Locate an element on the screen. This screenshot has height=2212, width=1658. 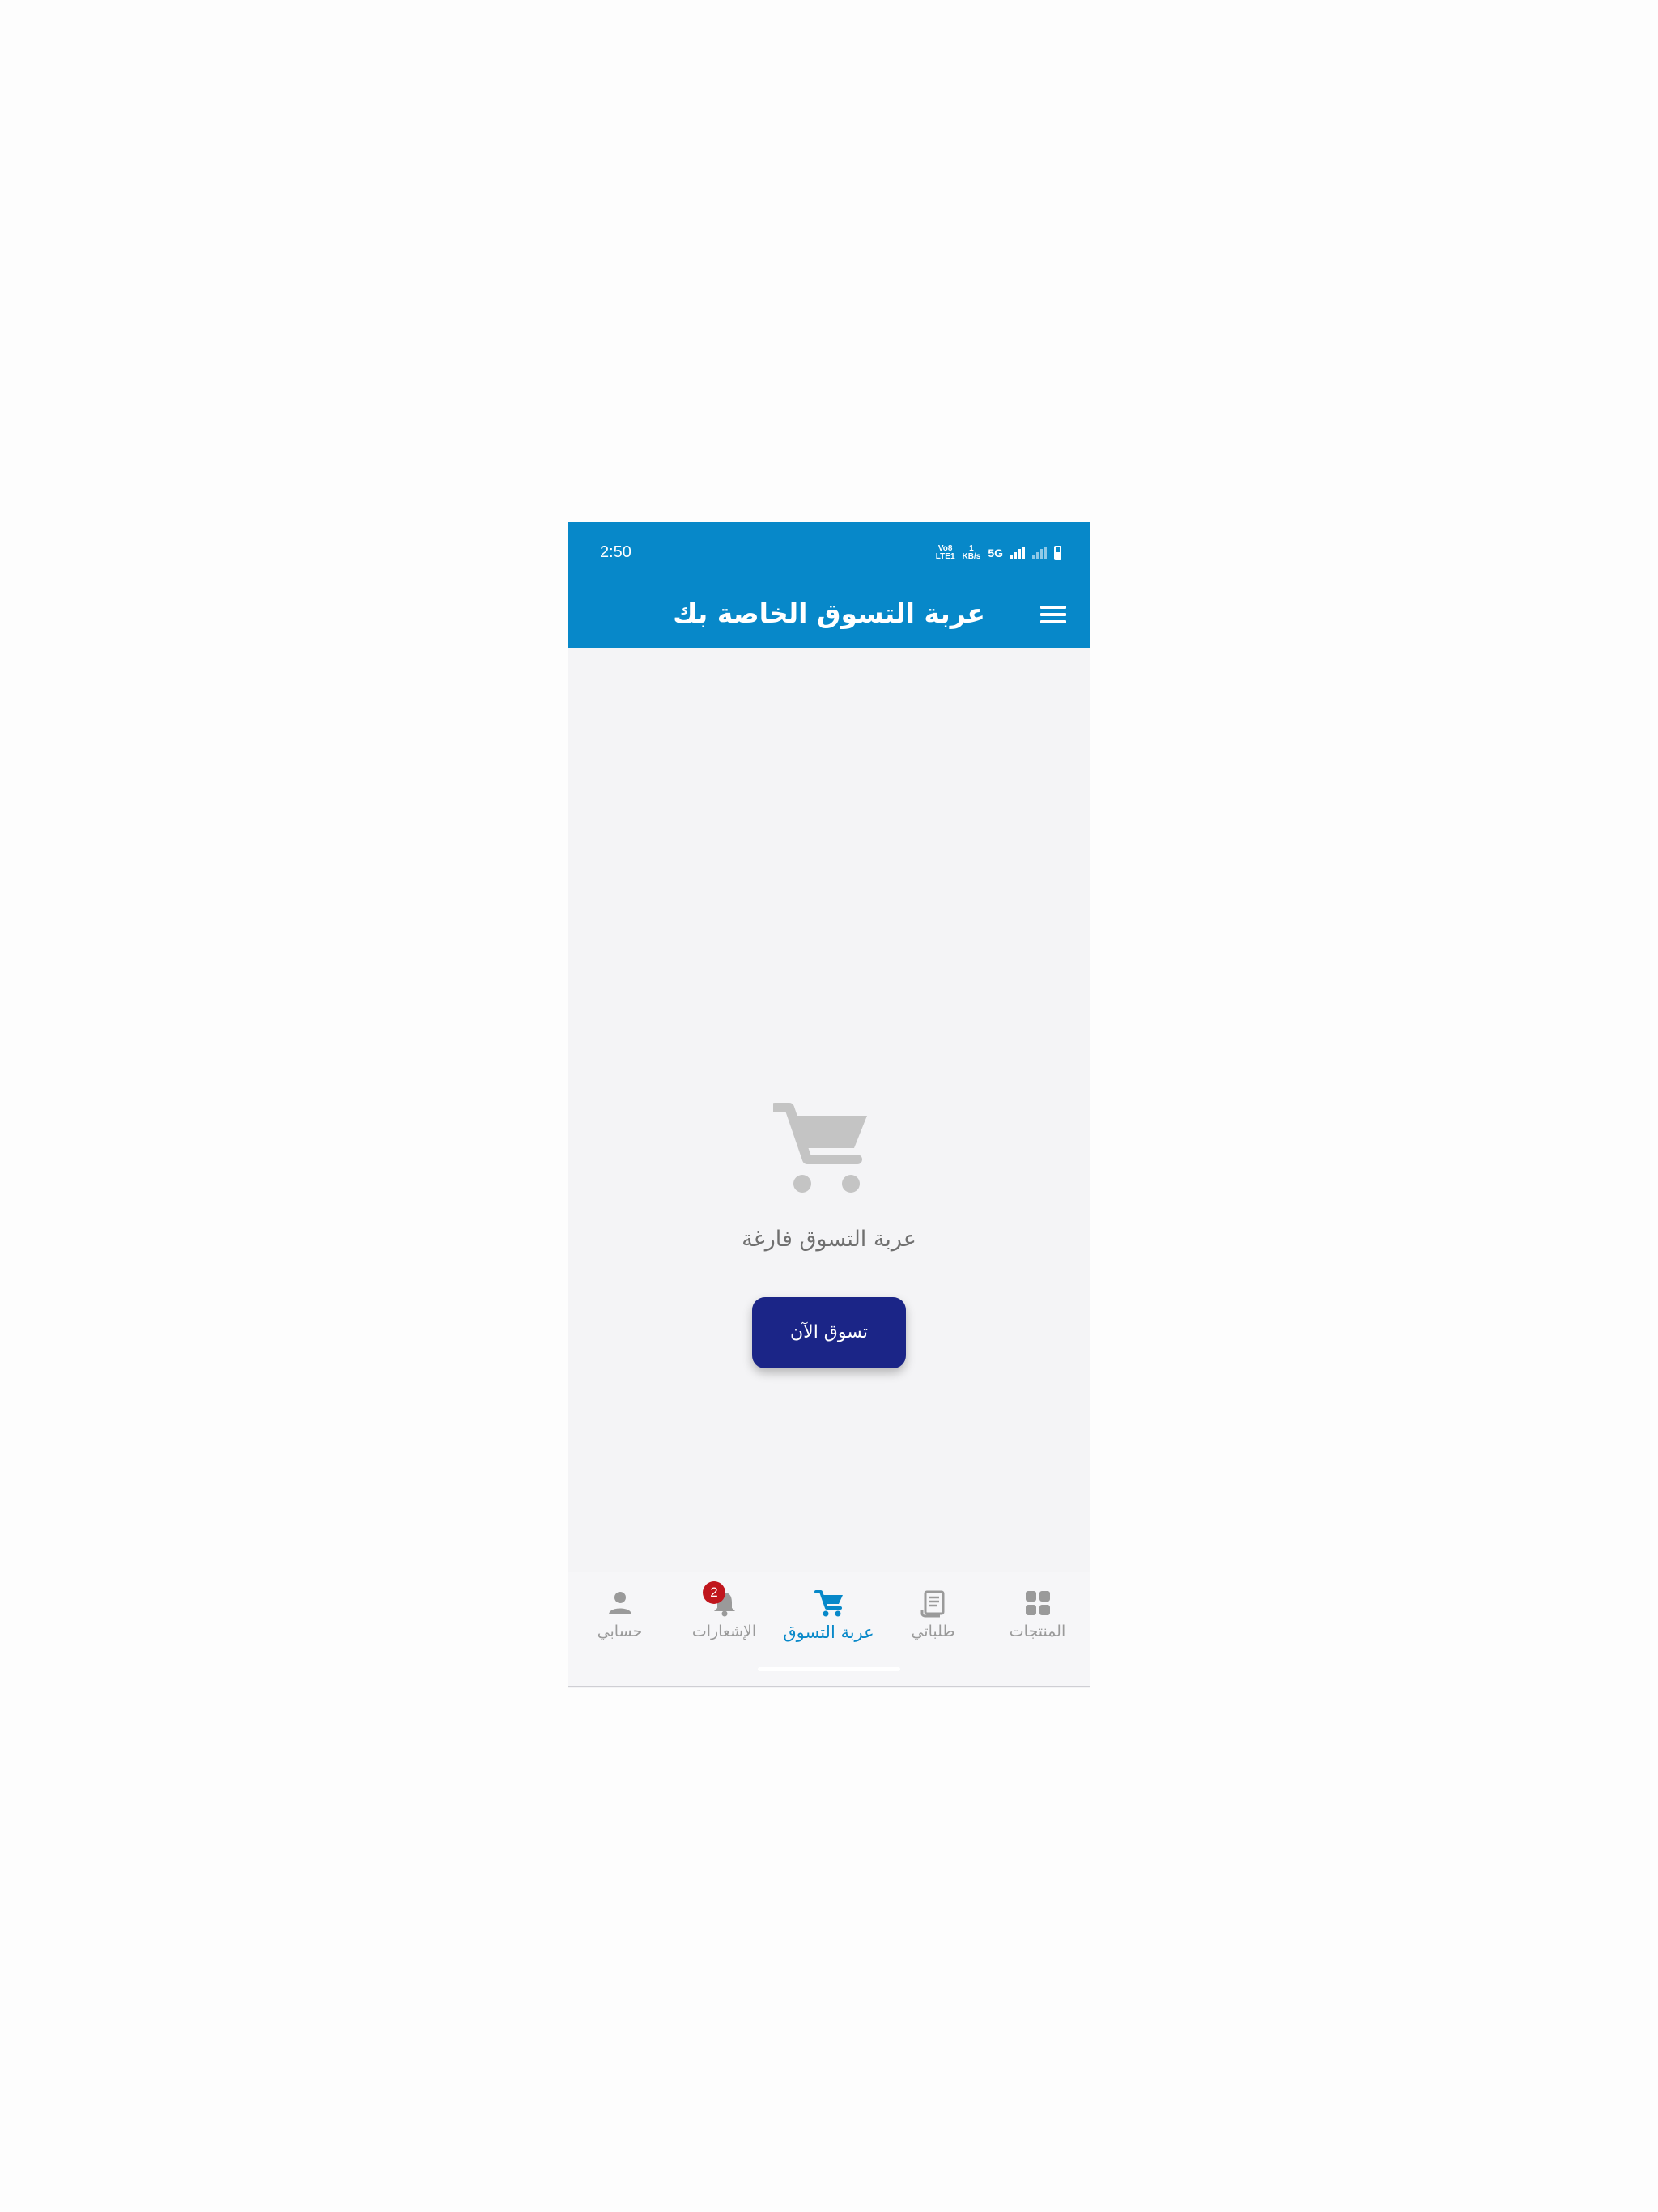
volte-indicator: Vo8 LTE1 is located at coordinates (945, 552).